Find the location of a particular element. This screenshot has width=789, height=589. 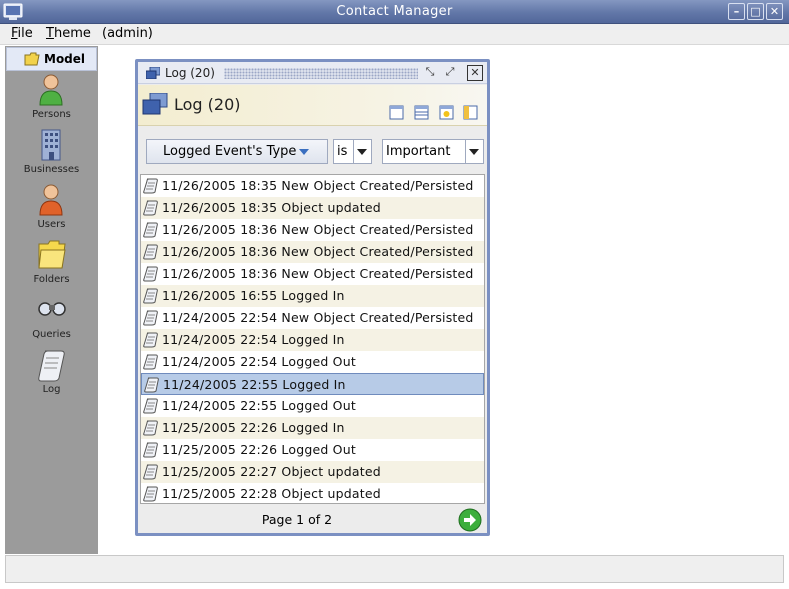

log-row: 11/25/2005 22:26 Logged Out is located at coordinates (312, 450).